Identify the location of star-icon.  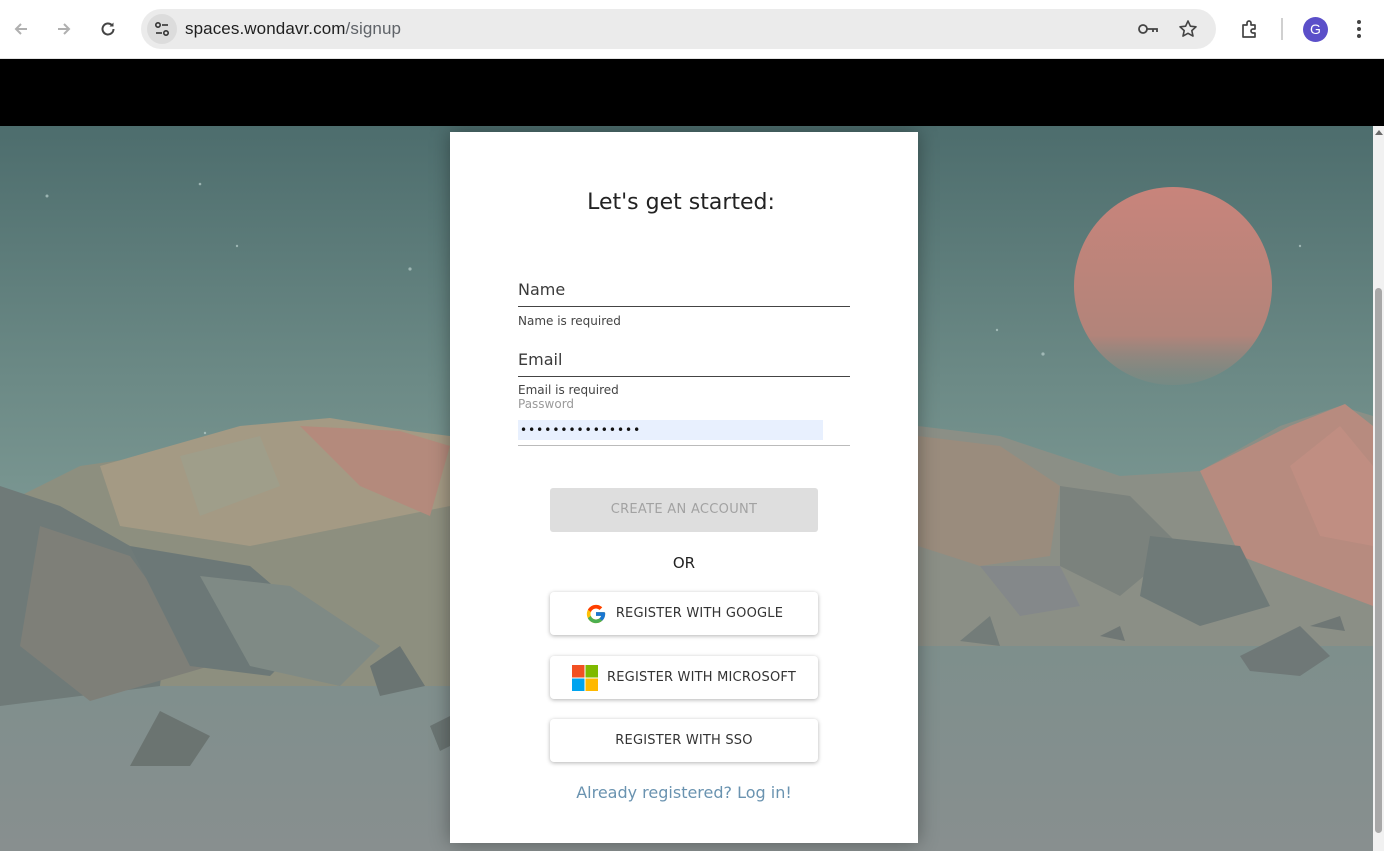
(1188, 29).